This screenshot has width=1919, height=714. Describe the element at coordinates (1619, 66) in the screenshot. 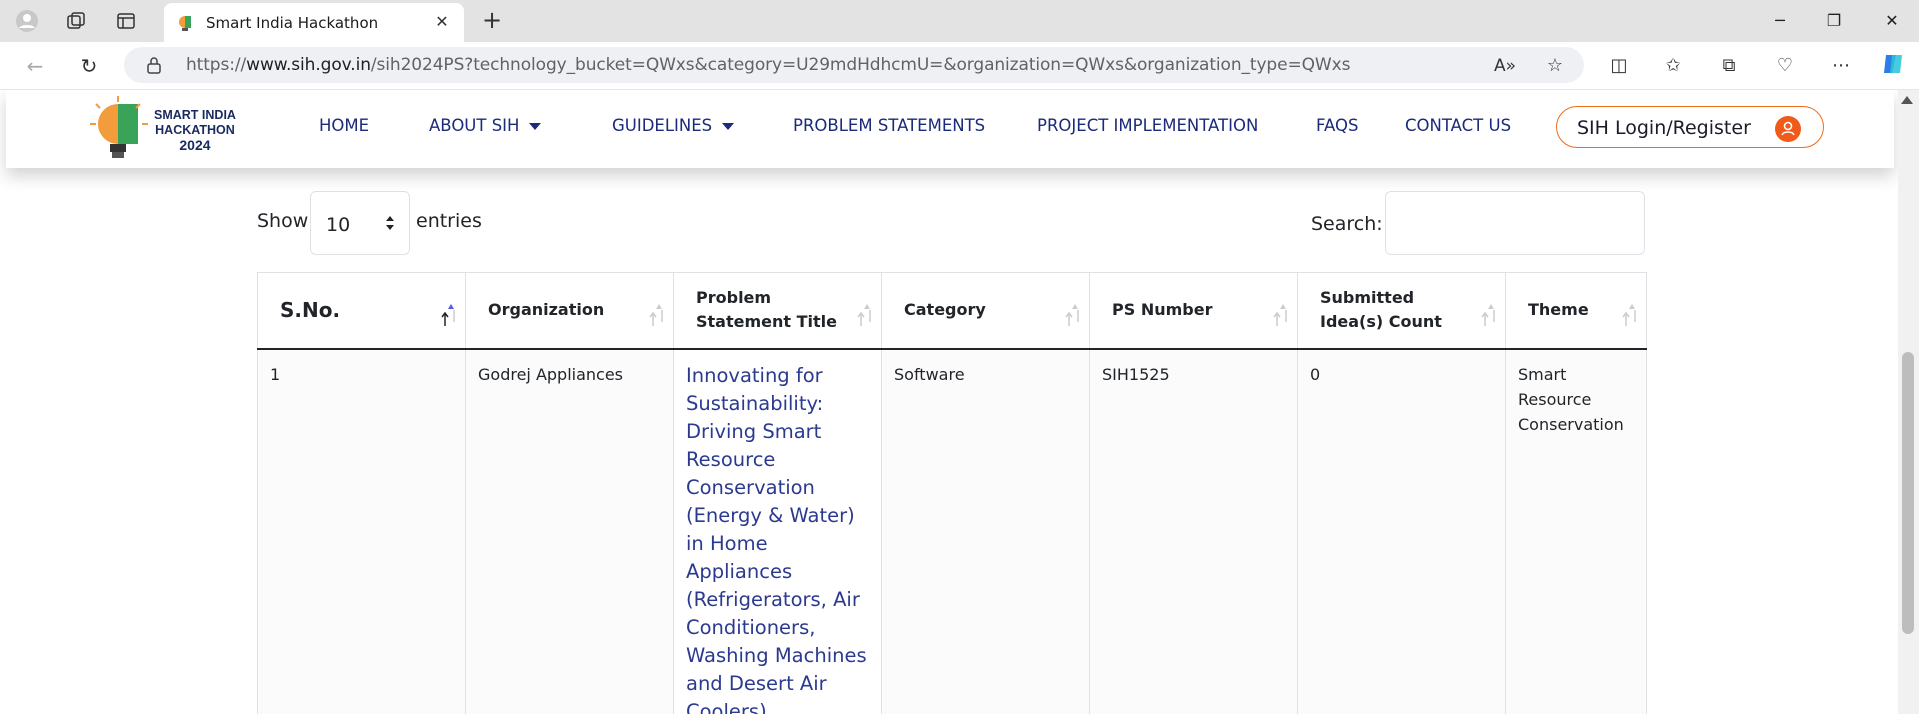

I see `split-screen-icon: ◫` at that location.